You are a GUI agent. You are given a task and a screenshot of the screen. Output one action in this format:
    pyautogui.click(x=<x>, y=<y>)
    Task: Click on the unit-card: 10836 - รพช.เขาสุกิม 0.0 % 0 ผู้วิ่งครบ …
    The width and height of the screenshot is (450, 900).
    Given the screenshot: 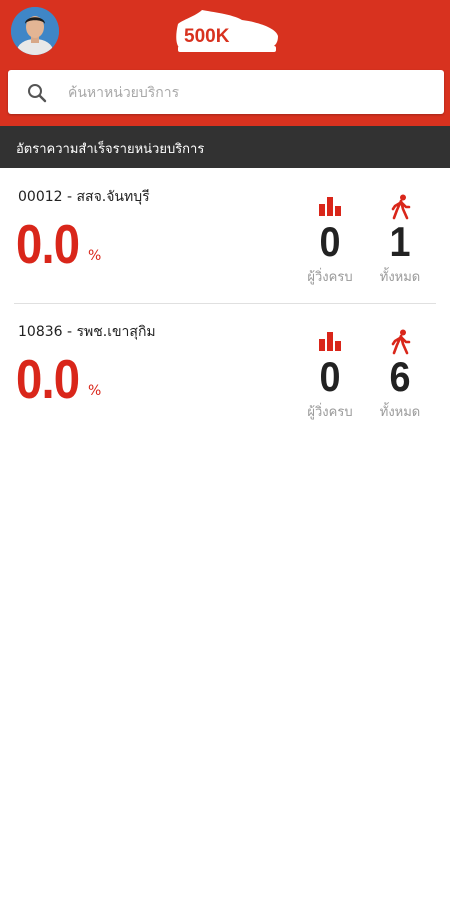 What is the action you would take?
    pyautogui.click(x=225, y=372)
    